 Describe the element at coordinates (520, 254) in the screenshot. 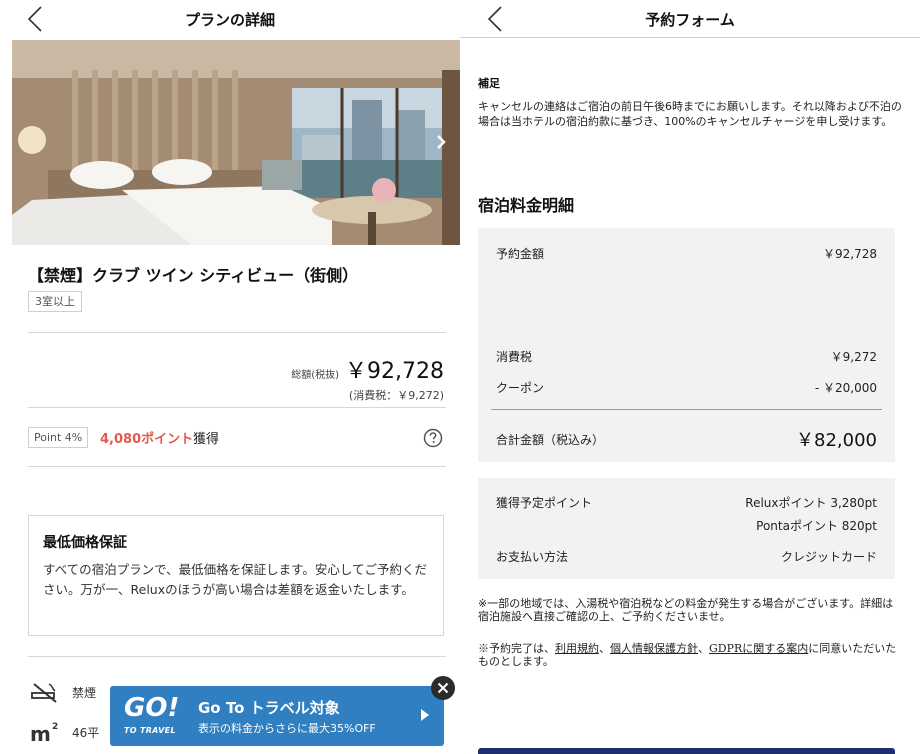

I see `booking-label: 予約金額` at that location.